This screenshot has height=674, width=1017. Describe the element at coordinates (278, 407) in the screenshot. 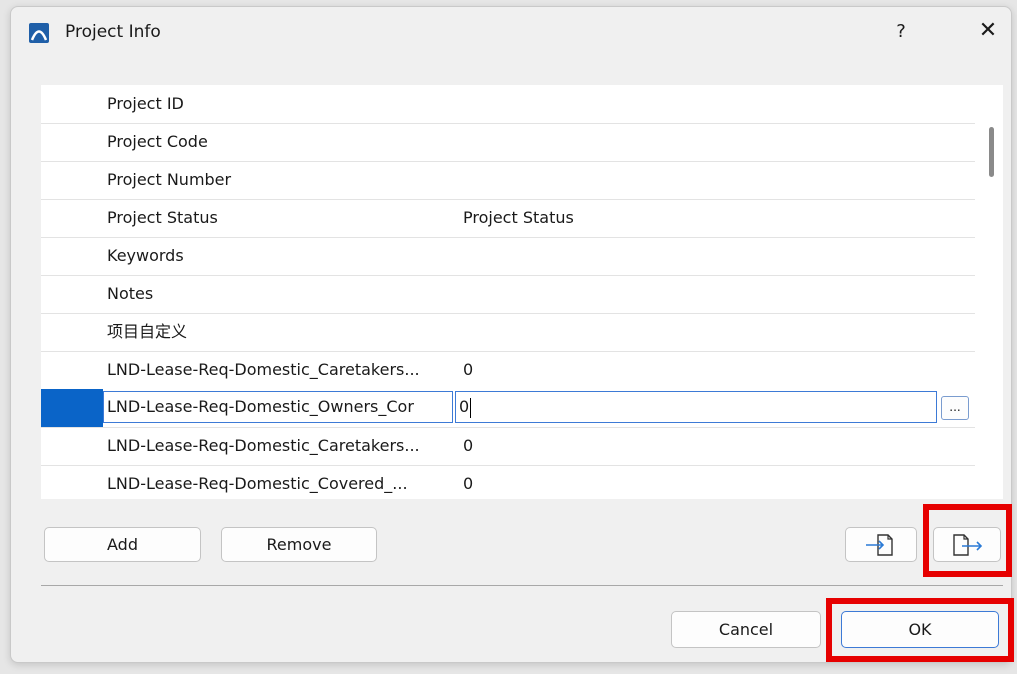

I see `row-name-field: LND-Lease-Req-Domestic_Owners_Cor` at that location.